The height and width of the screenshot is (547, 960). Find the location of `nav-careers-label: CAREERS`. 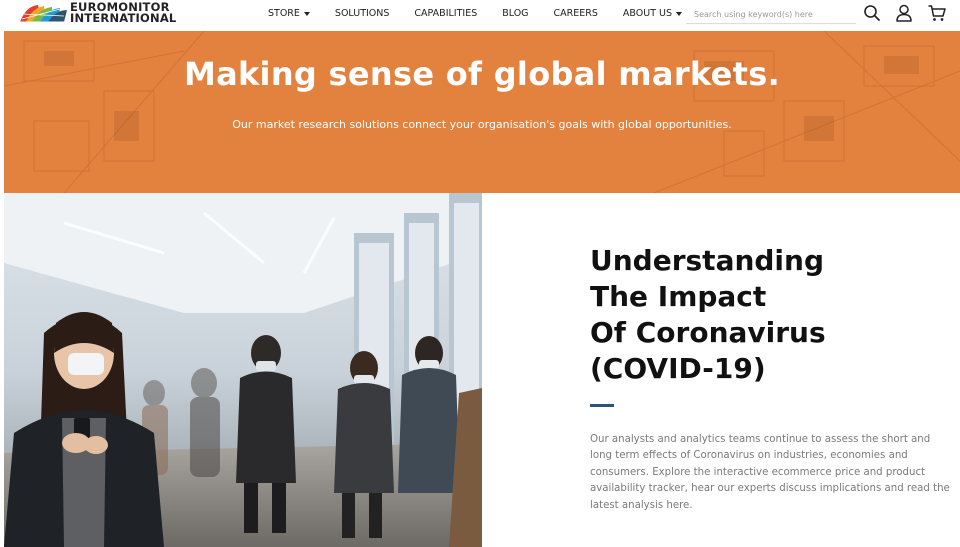

nav-careers-label: CAREERS is located at coordinates (575, 13).